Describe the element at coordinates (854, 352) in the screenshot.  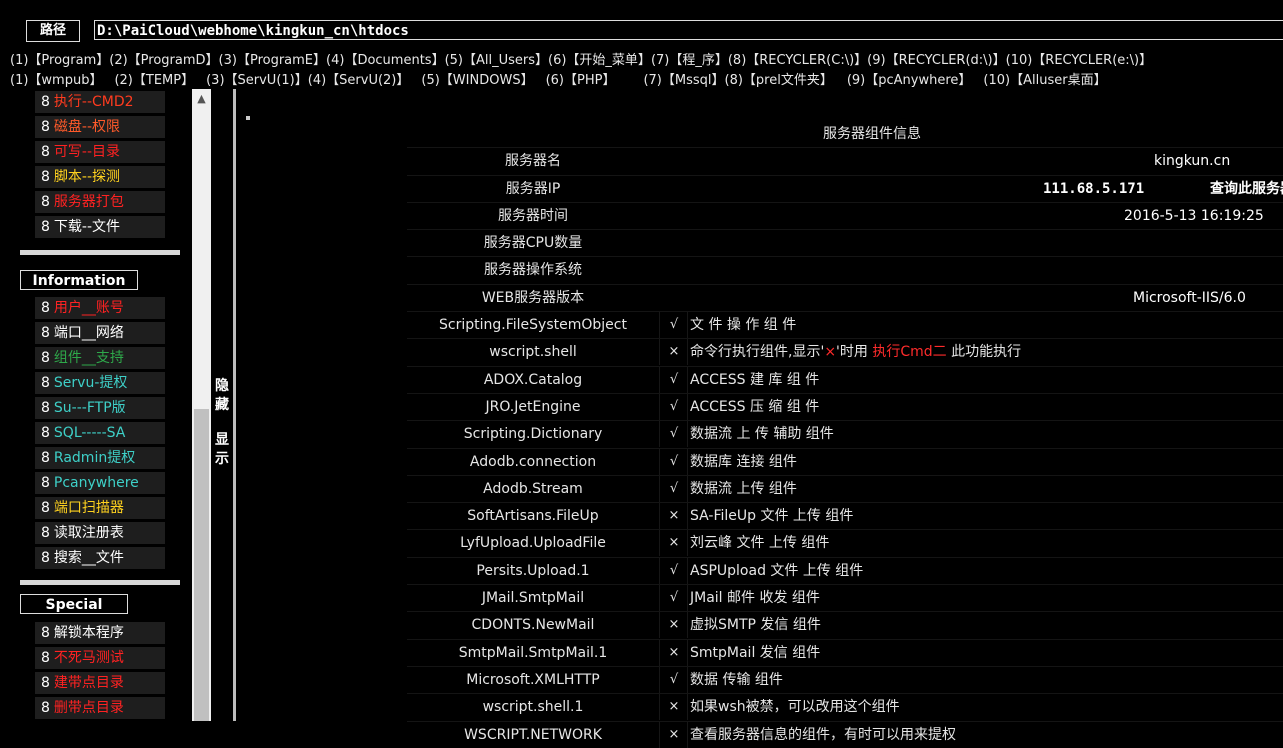
I see `description-part: '时用` at that location.